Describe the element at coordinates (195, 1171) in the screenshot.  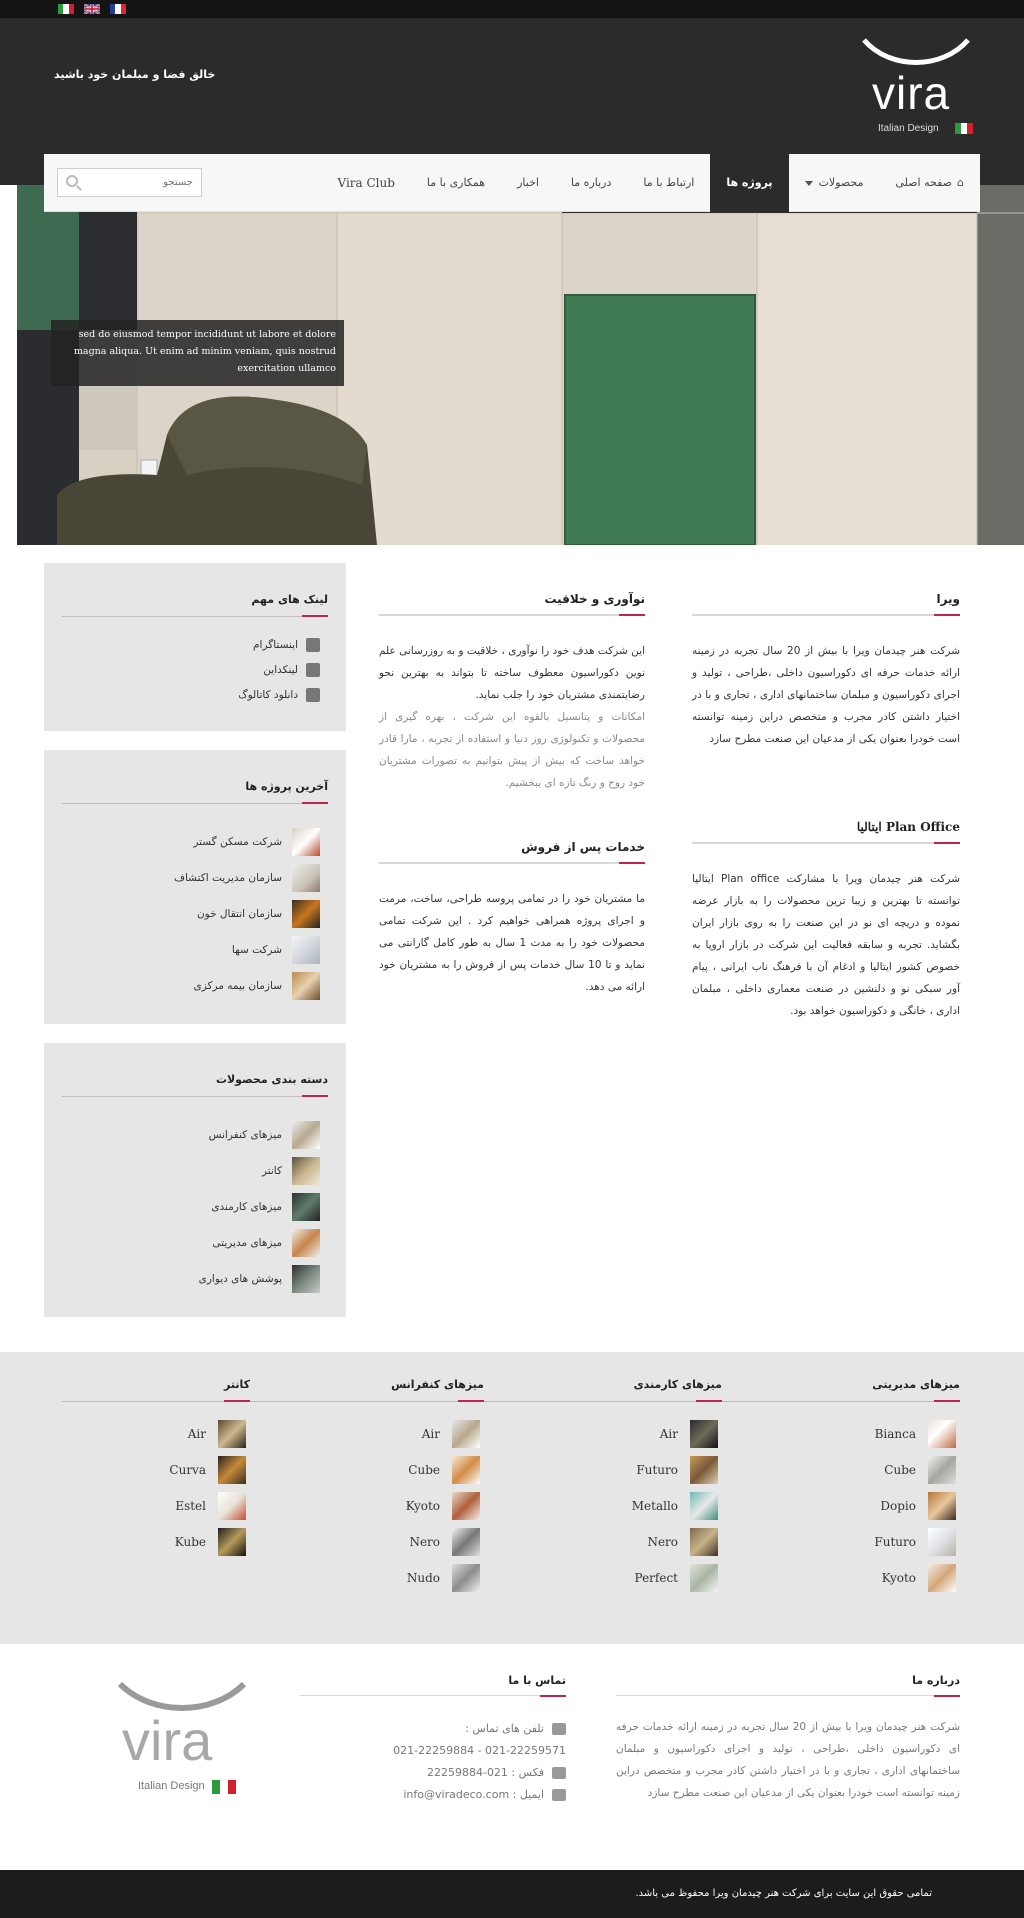
I see `category-item: کانتر` at that location.